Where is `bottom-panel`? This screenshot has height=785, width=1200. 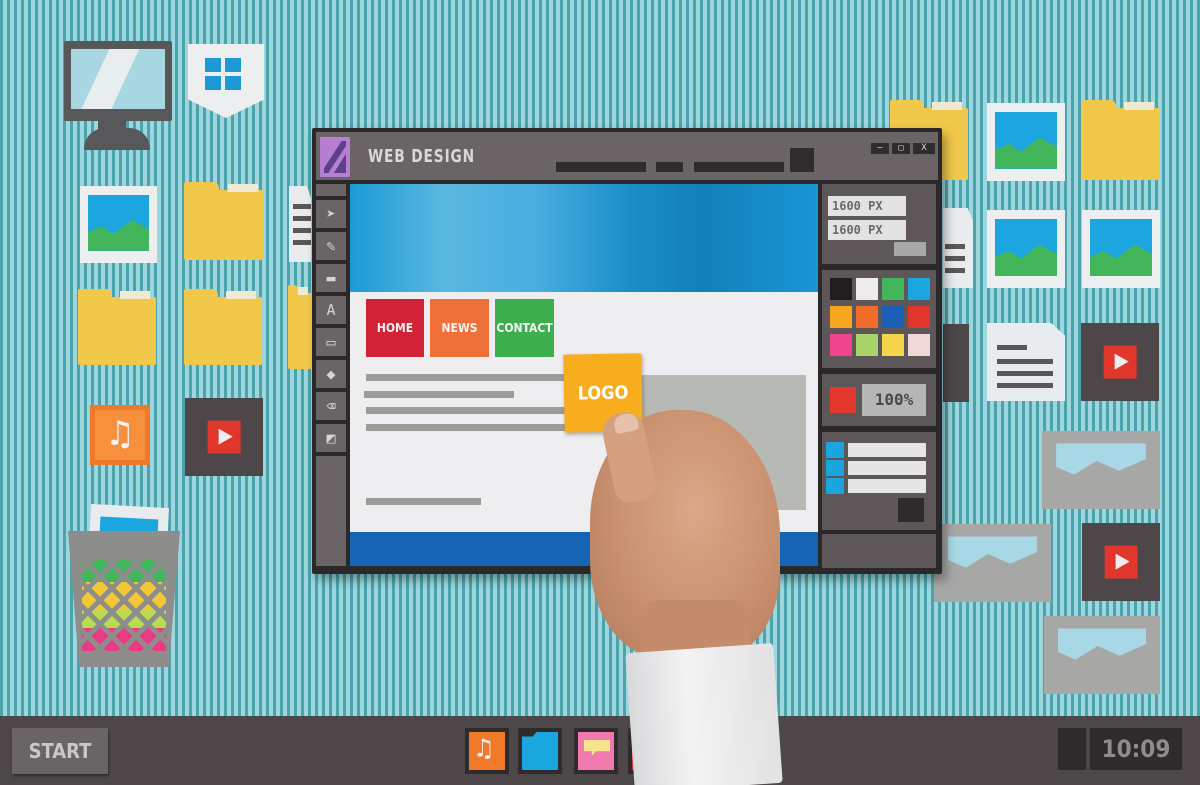 bottom-panel is located at coordinates (879, 551).